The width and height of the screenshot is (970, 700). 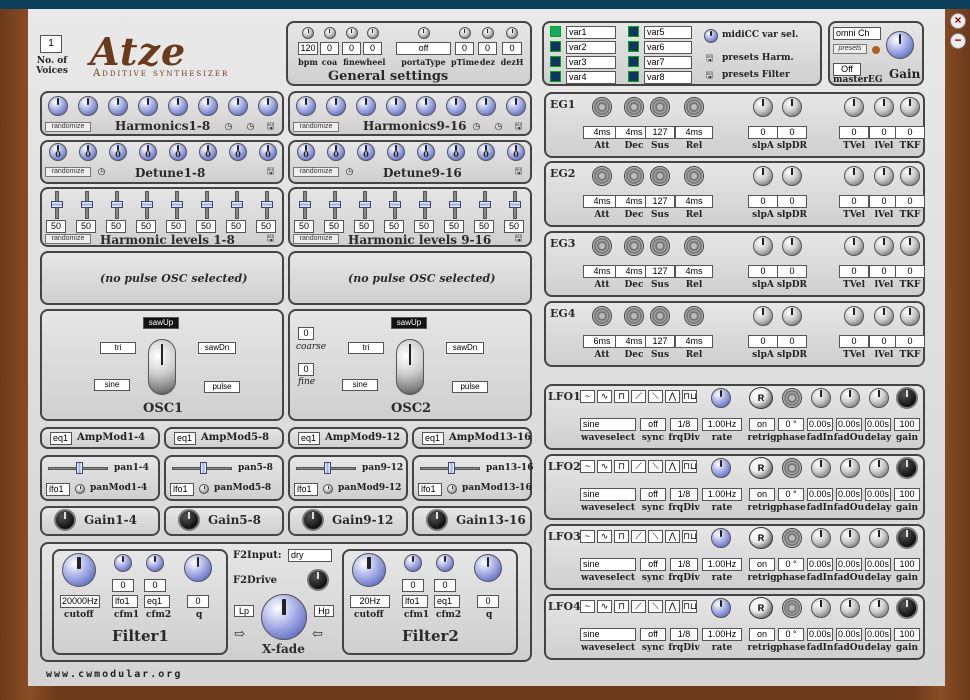 What do you see at coordinates (668, 77) in the screenshot?
I see `var-field: var8` at bounding box center [668, 77].